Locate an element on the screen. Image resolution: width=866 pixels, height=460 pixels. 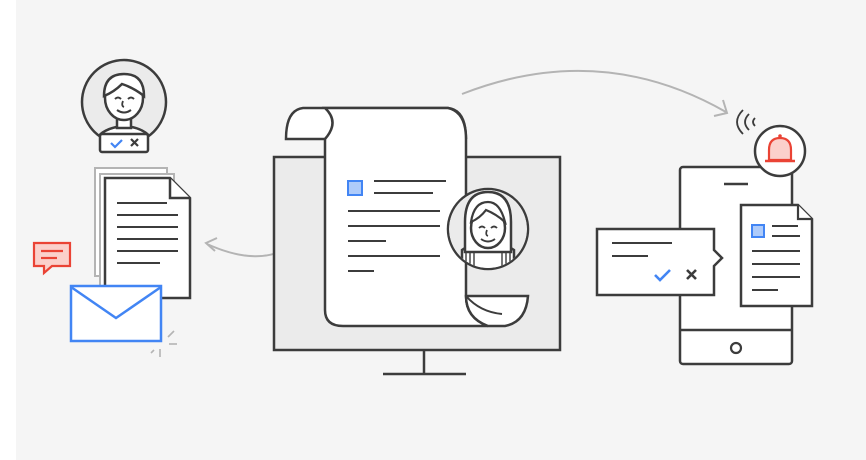
bell-icon is located at coordinates (780, 151).